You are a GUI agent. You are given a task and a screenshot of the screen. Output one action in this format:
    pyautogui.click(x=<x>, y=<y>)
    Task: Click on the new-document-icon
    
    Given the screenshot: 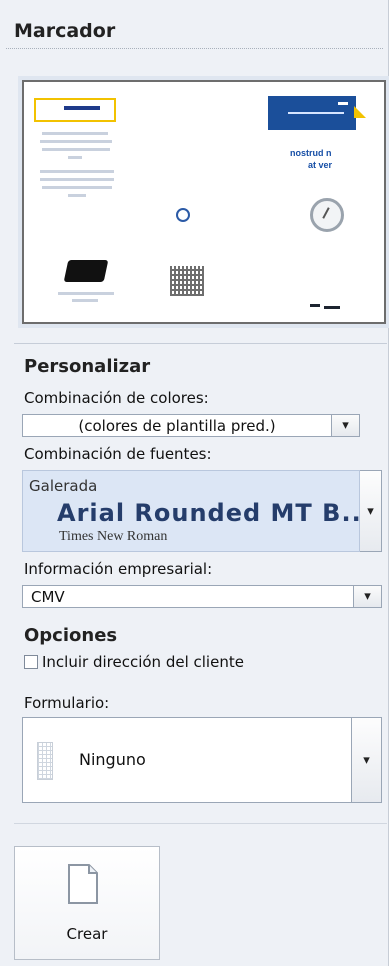 What is the action you would take?
    pyautogui.click(x=83, y=884)
    